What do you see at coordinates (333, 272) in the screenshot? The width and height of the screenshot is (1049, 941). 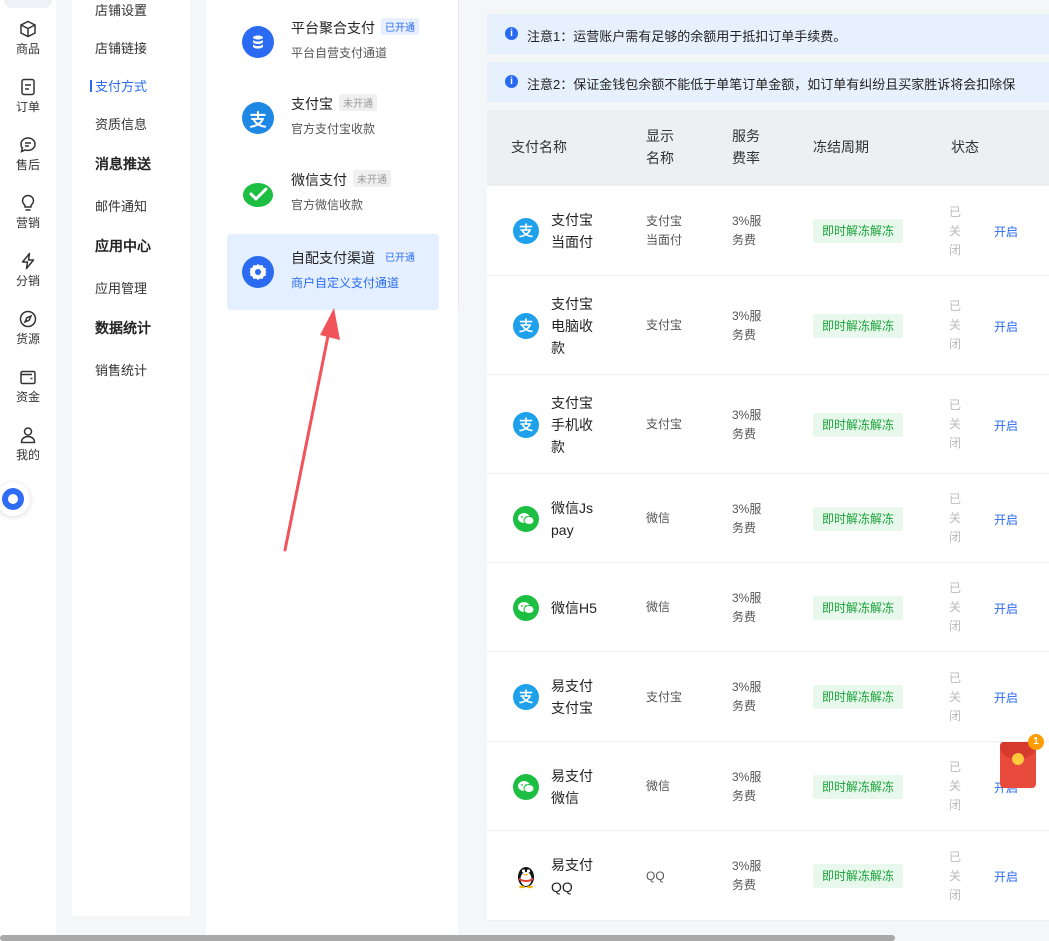 I see `channel-custom: 自配支付渠道 已开通 商户自定义支付通道` at bounding box center [333, 272].